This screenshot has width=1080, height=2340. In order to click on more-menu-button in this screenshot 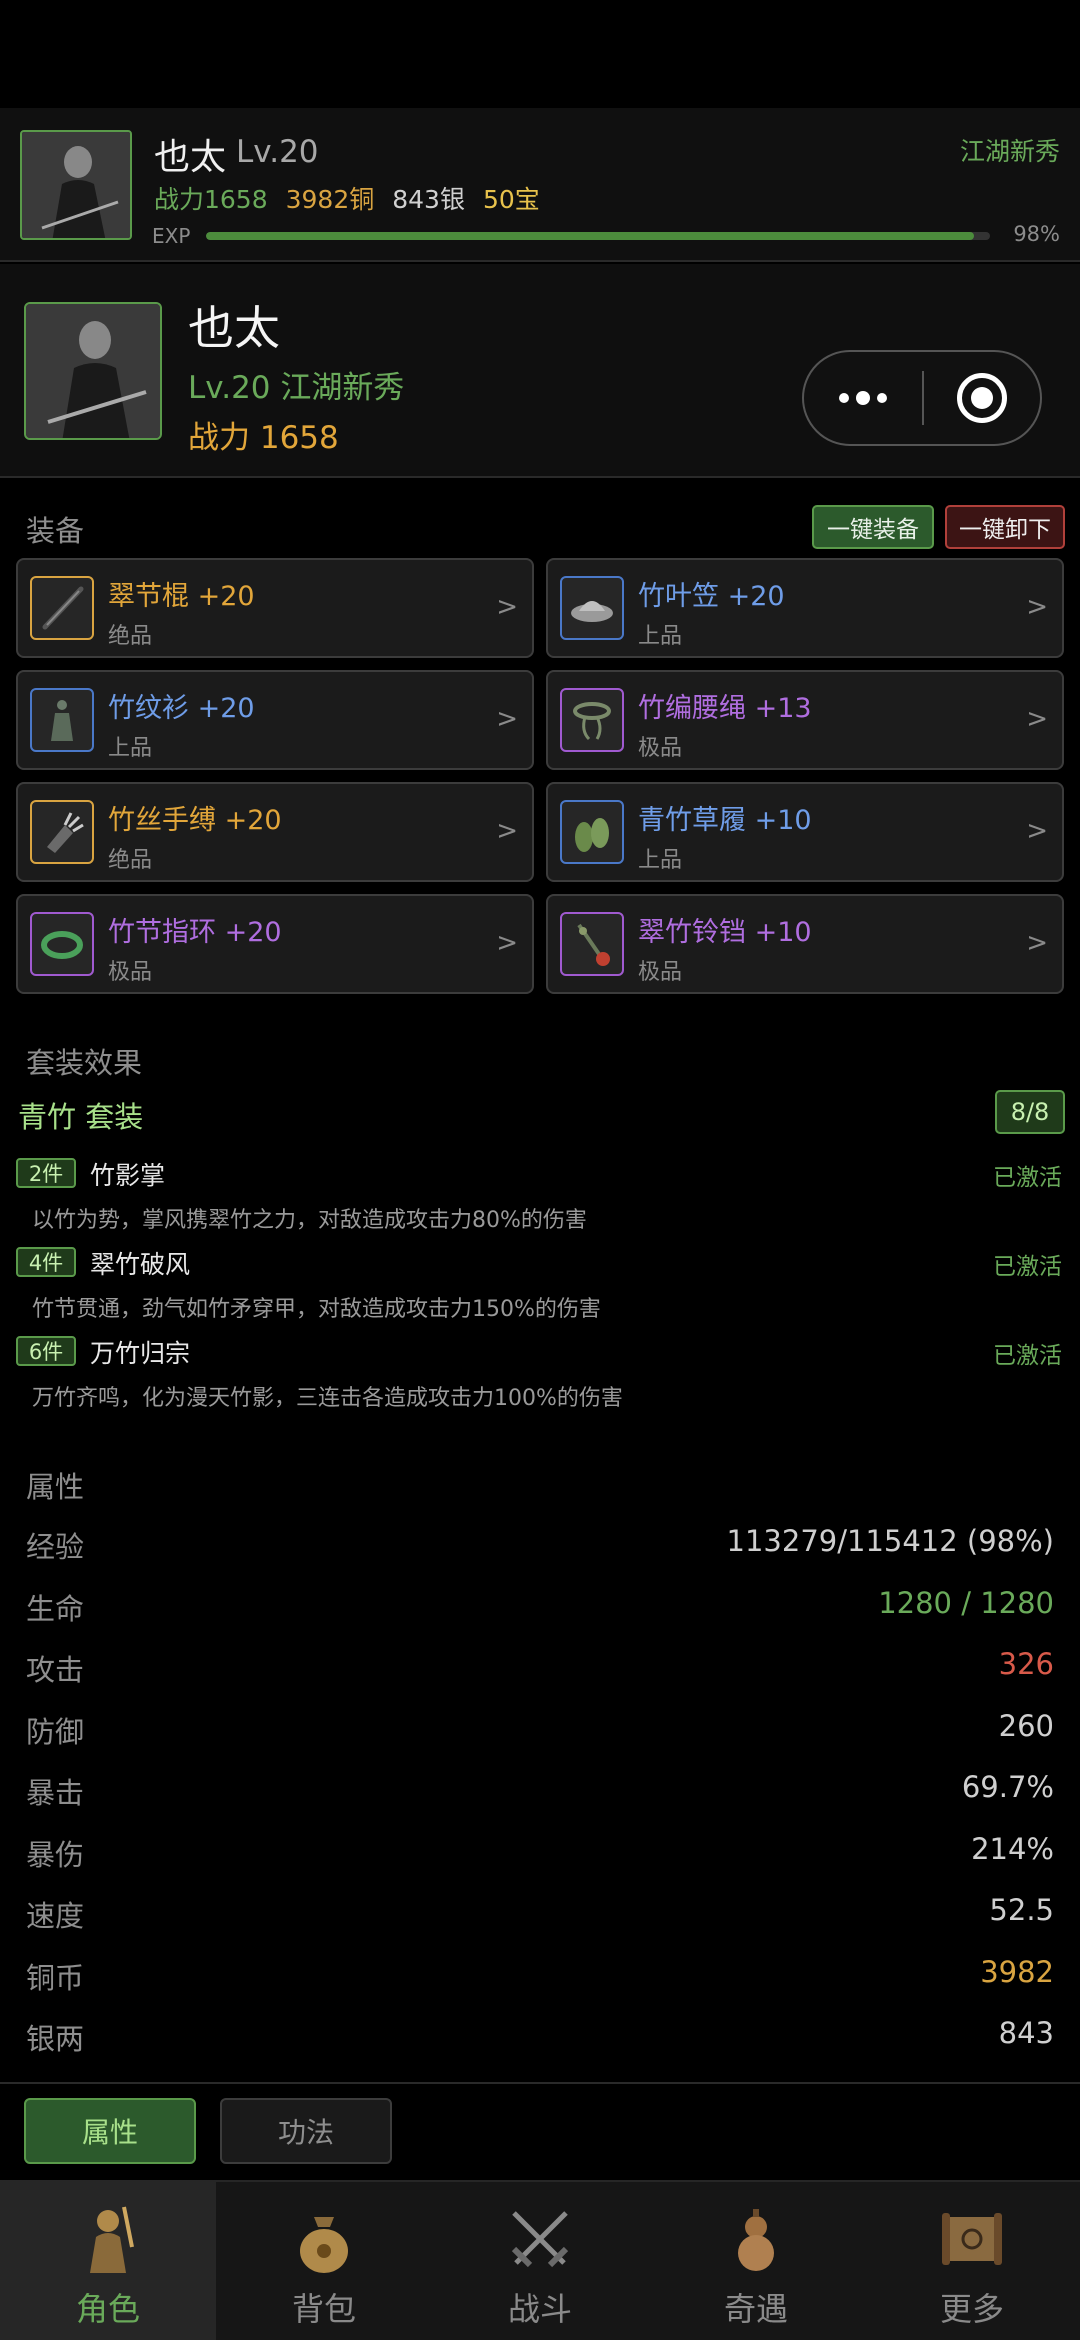, I will do `click(863, 398)`.